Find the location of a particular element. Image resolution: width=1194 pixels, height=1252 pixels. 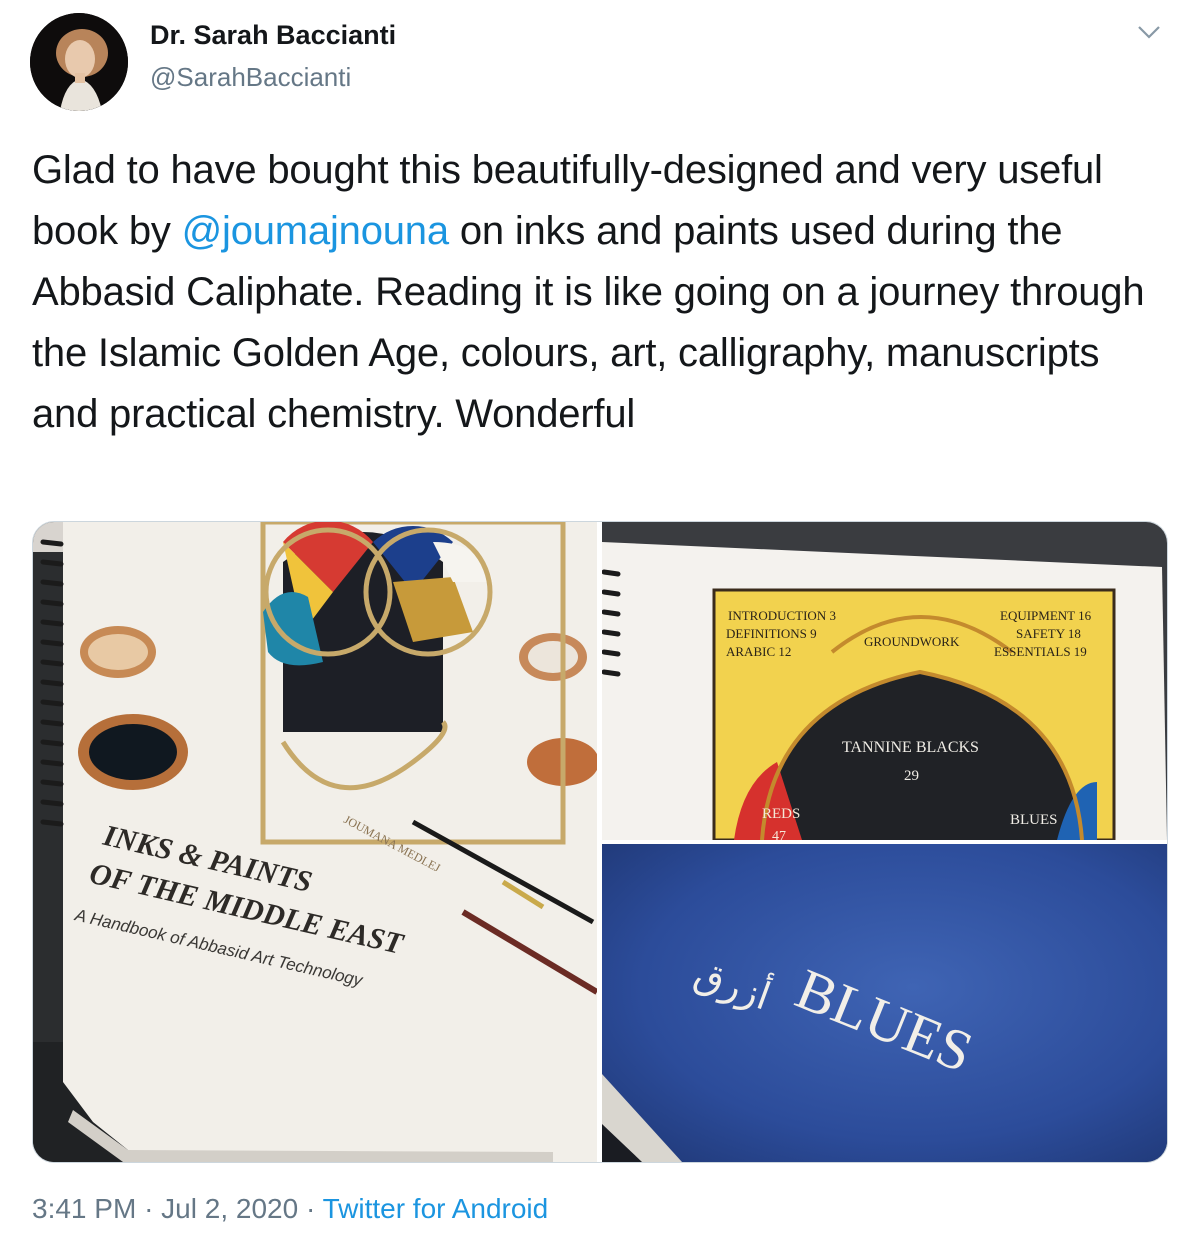

chevron-down-icon is located at coordinates (1149, 32).